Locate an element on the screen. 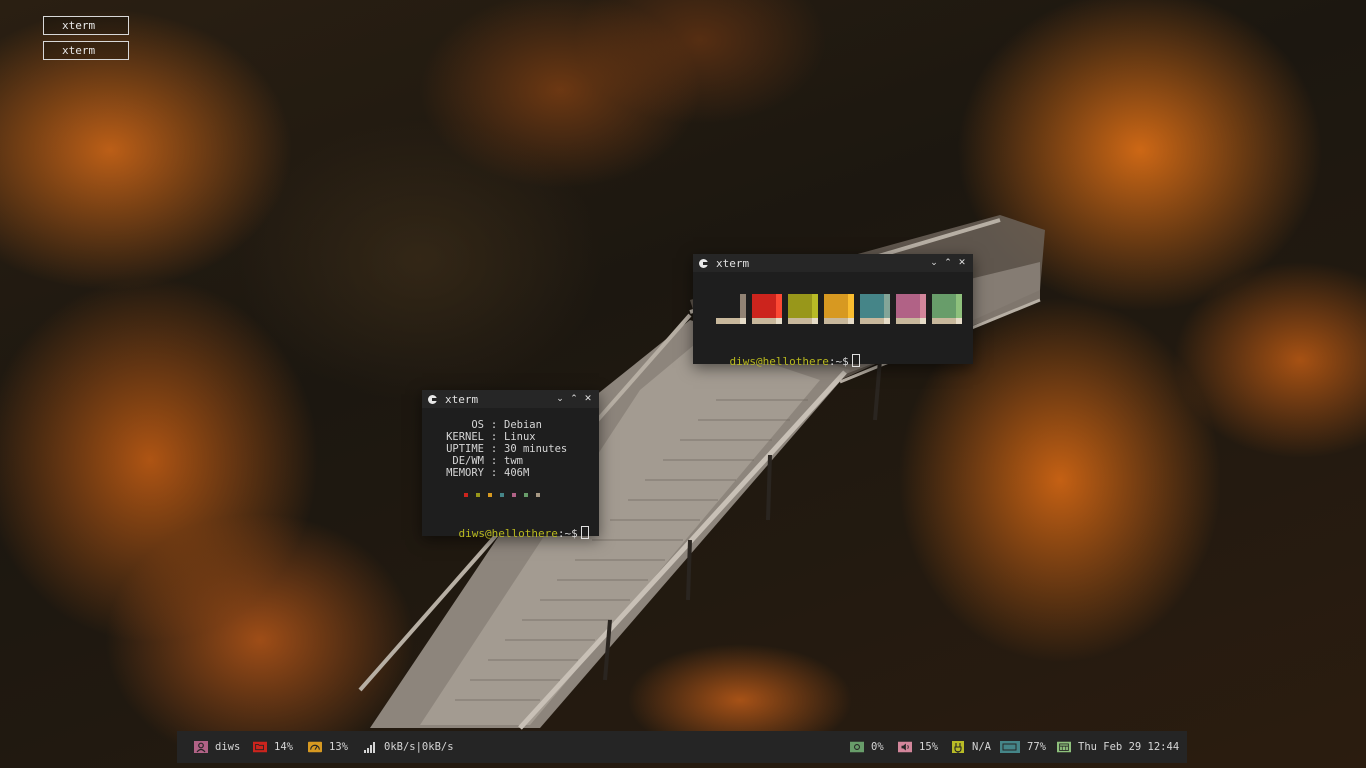 Image resolution: width=1366 pixels, height=768 pixels. brightness-widget: 0% is located at coordinates (867, 747).